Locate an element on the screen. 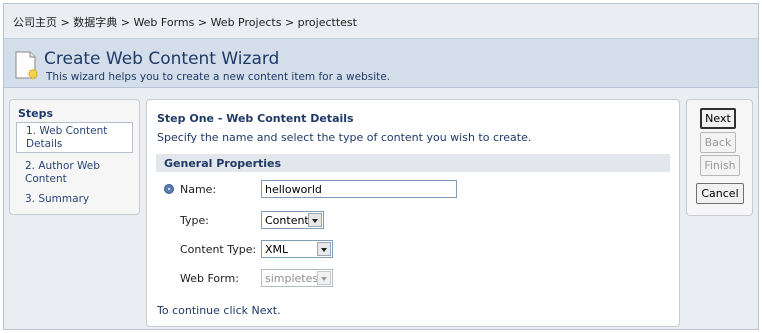 This screenshot has height=333, width=762. type-select-value: Content is located at coordinates (287, 220).